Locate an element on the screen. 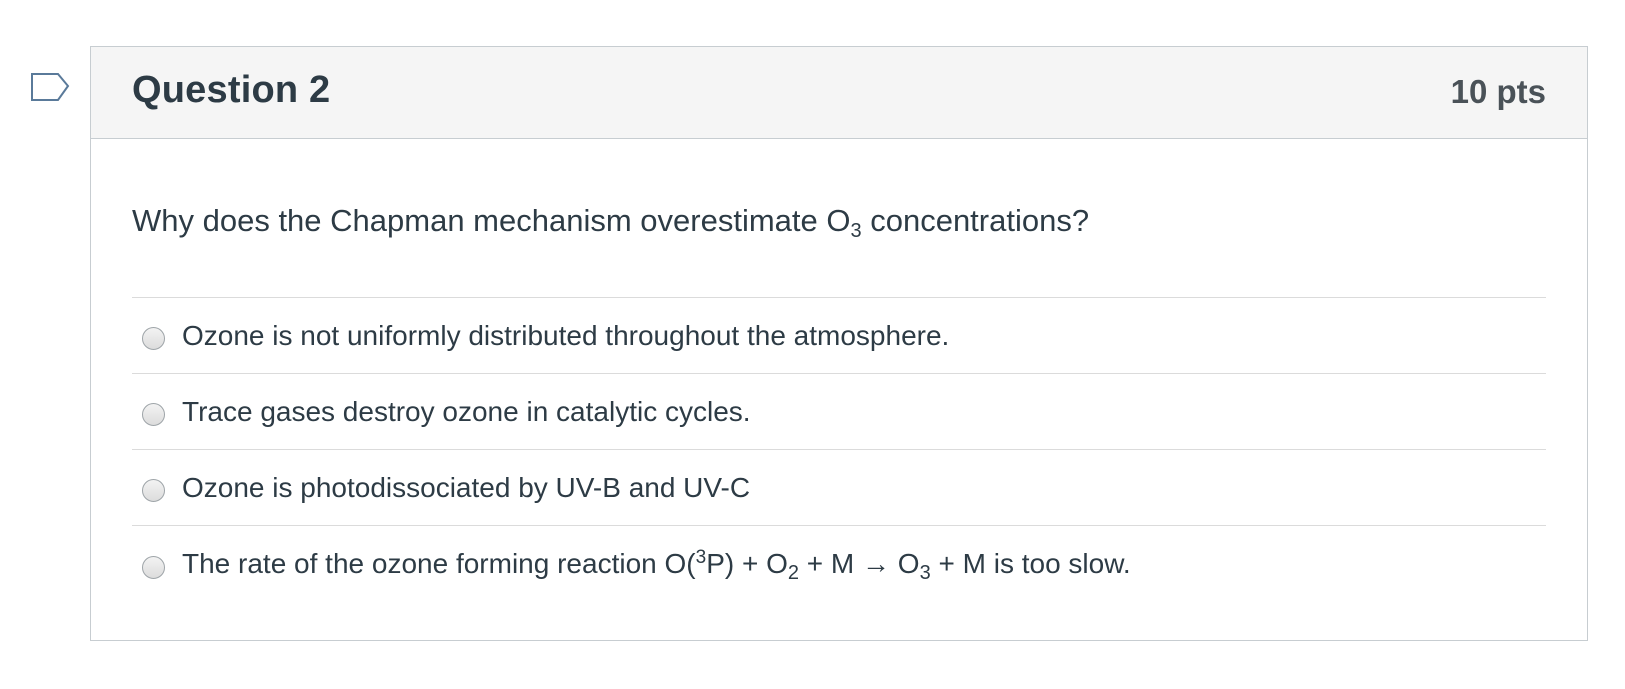 Image resolution: width=1625 pixels, height=689 pixels. answer-label-part: + M → O is located at coordinates (859, 563).